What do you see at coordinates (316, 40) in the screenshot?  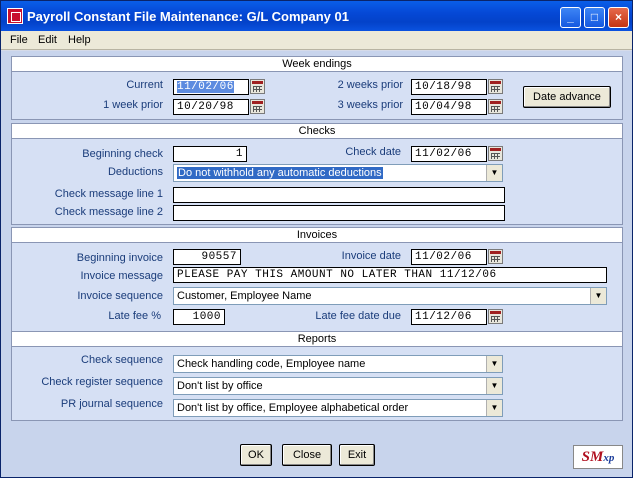 I see `menu-bar: File Edit Help` at bounding box center [316, 40].